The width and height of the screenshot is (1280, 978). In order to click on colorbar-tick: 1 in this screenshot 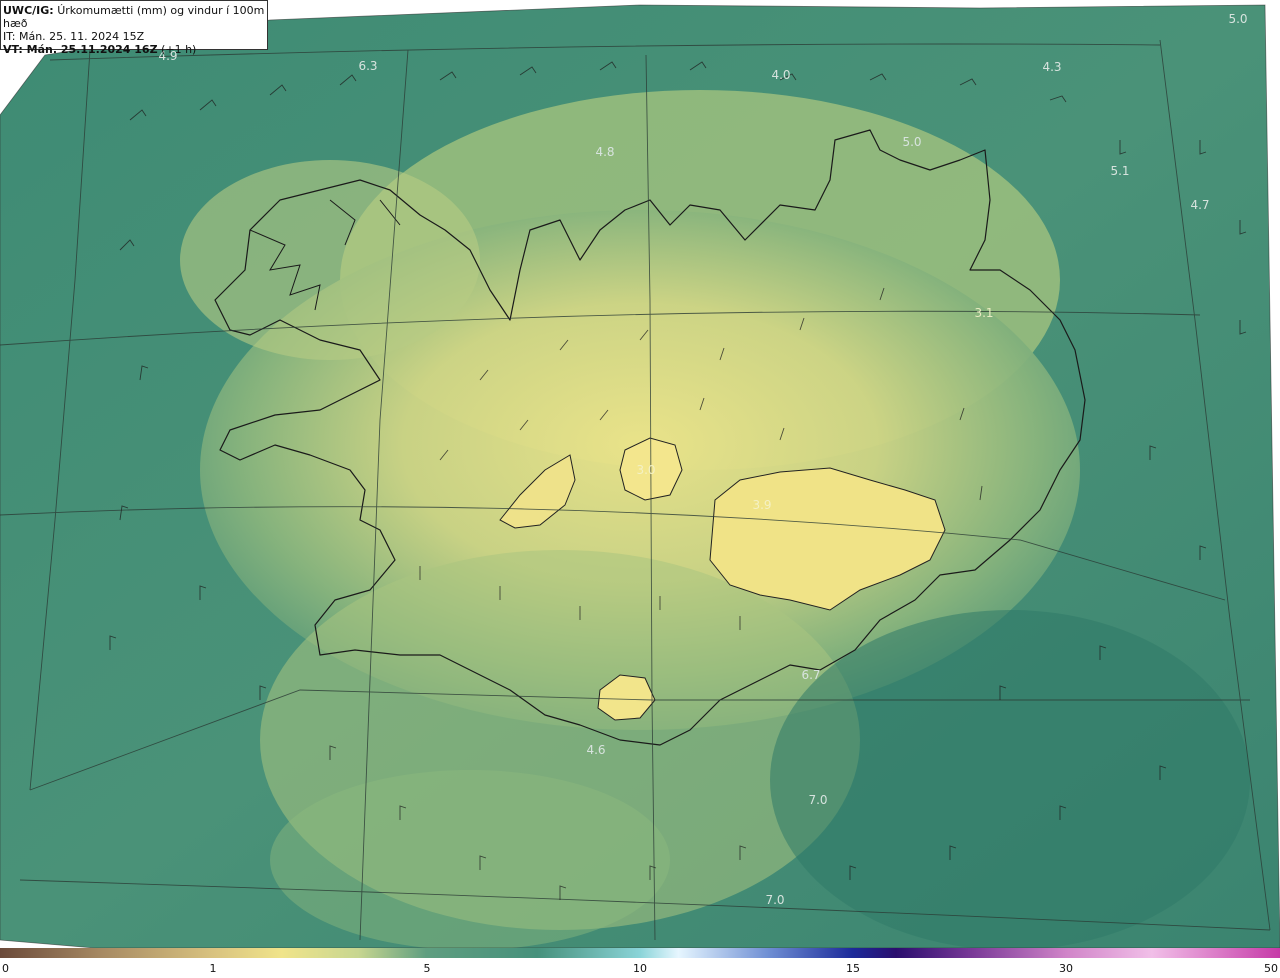, I will do `click(213, 968)`.